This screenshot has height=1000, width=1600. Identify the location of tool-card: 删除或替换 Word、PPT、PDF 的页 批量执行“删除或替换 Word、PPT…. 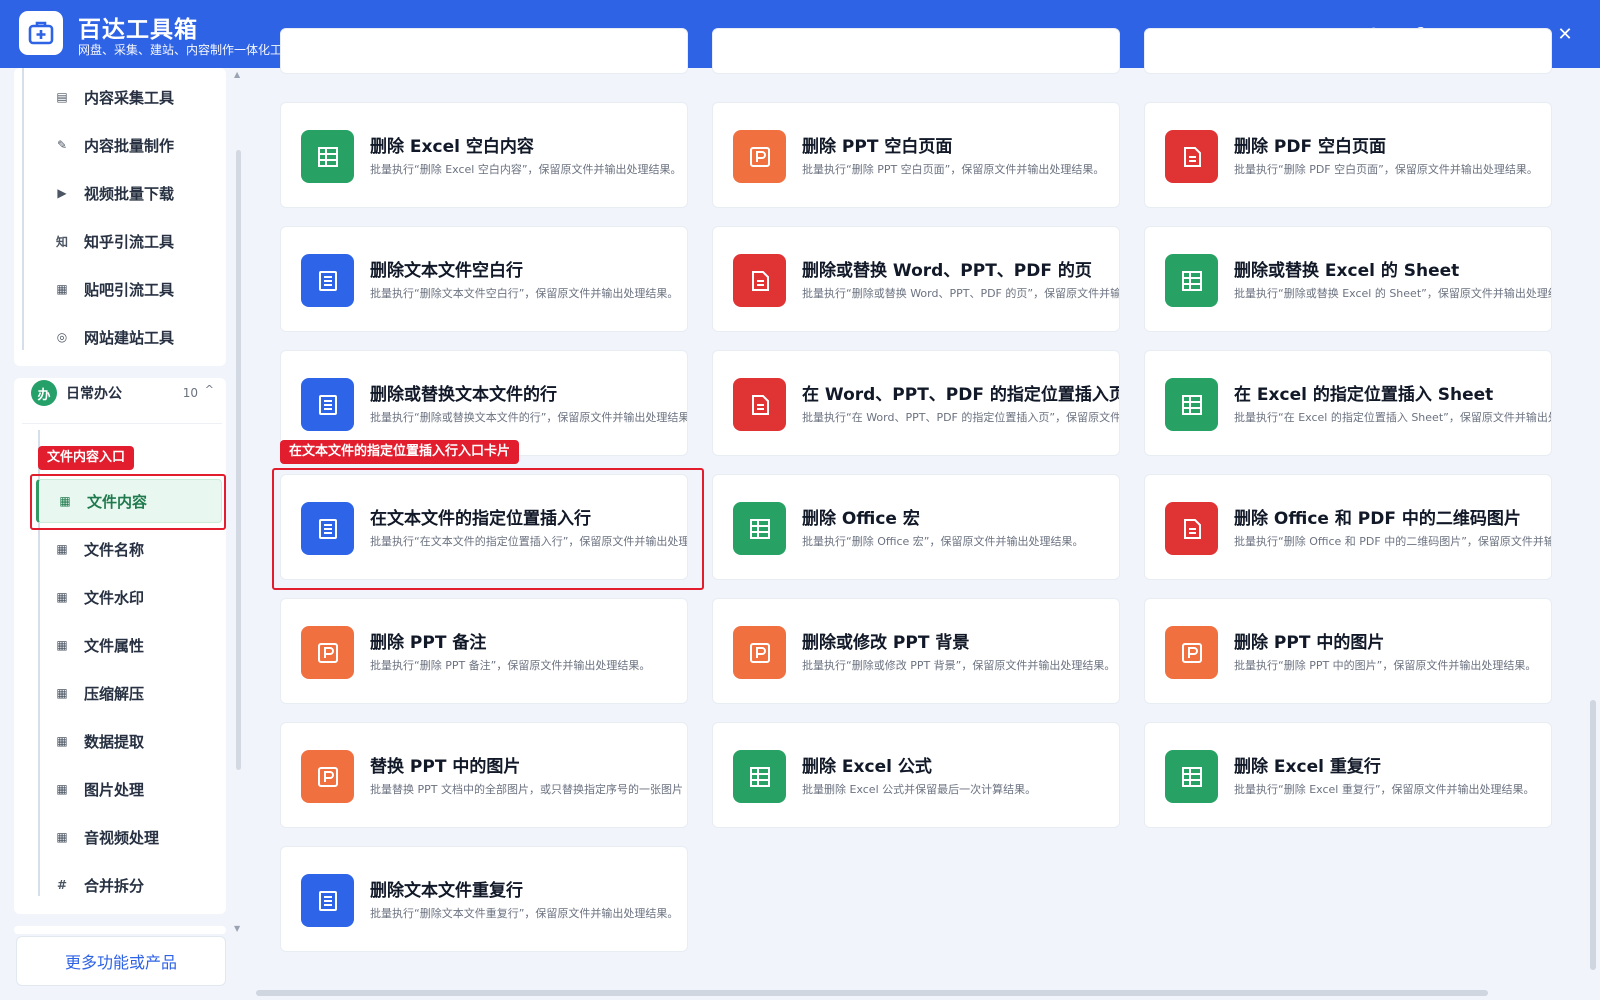
(916, 279).